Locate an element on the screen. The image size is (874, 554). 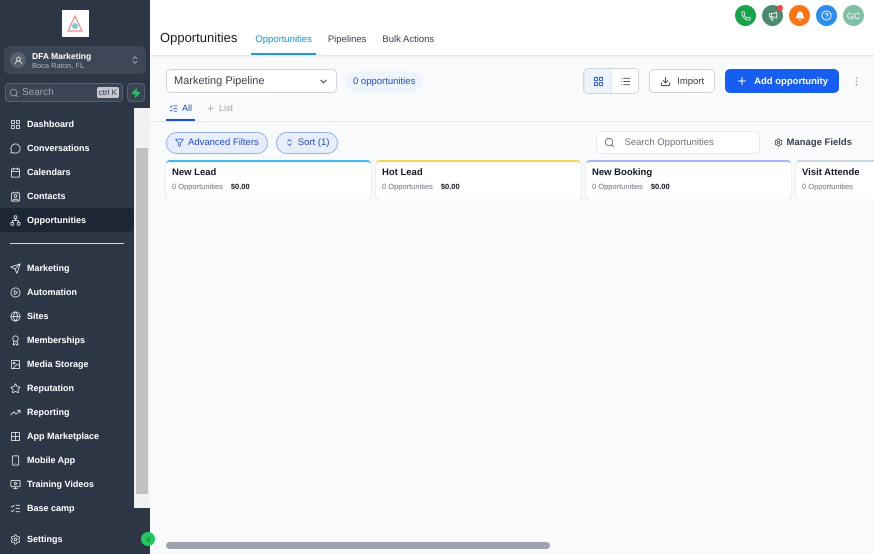
sidebar-item: Automation is located at coordinates (67, 292).